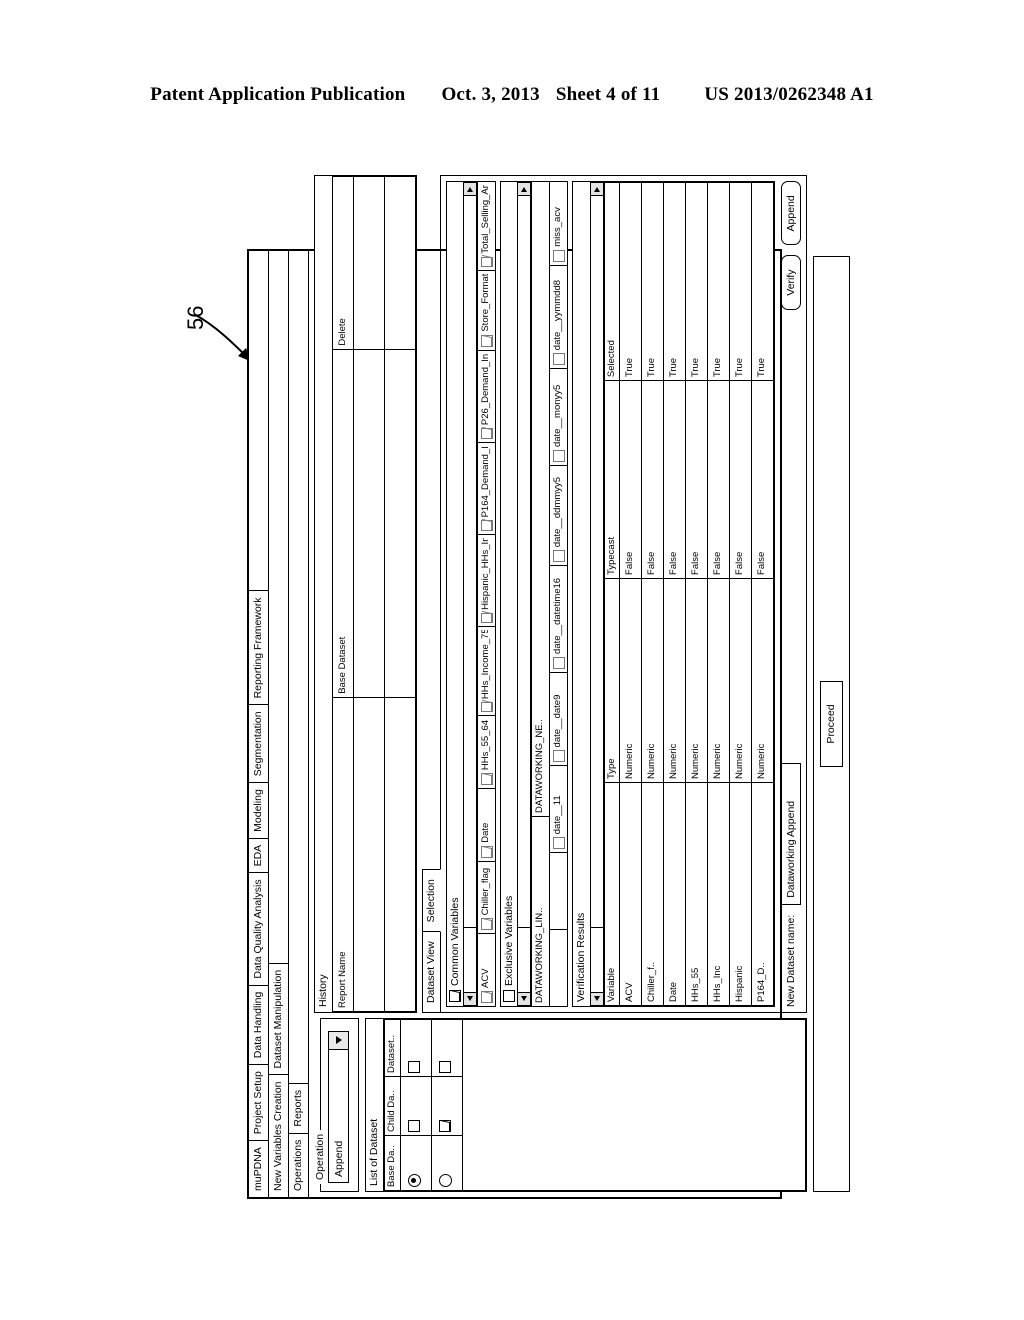 The height and width of the screenshot is (1320, 1024). I want to click on exclusive-variables-hscrollbar, so click(524, 594).